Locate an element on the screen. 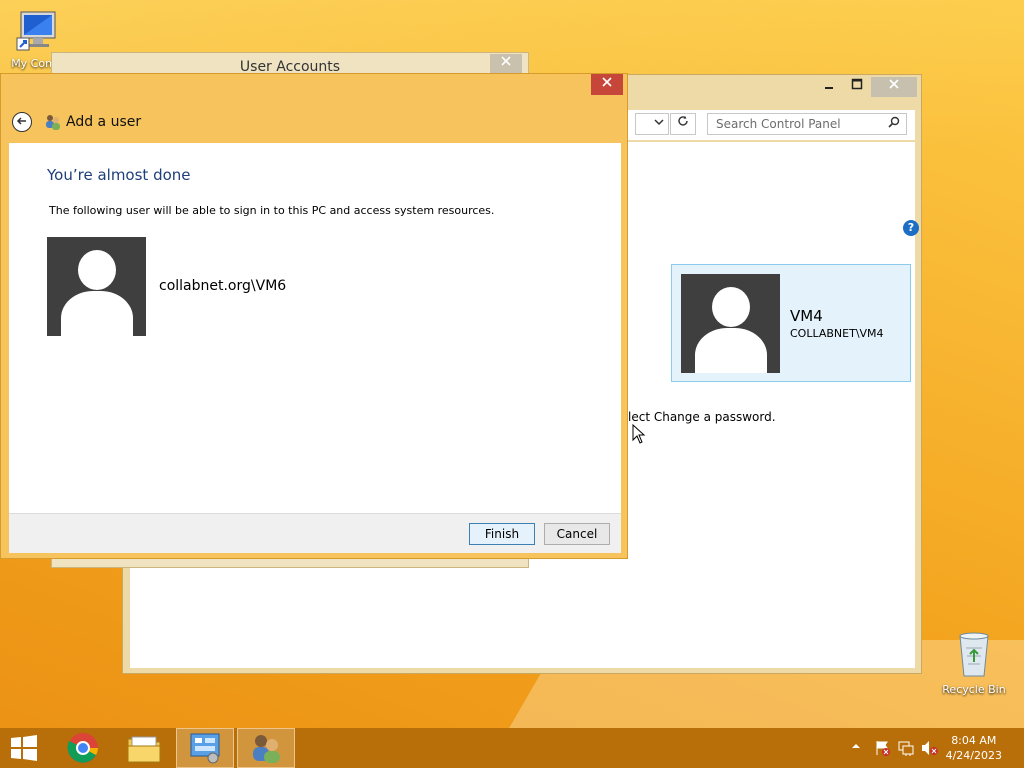 The image size is (1024, 768). search-placeholder: Search Control Panel is located at coordinates (778, 124).